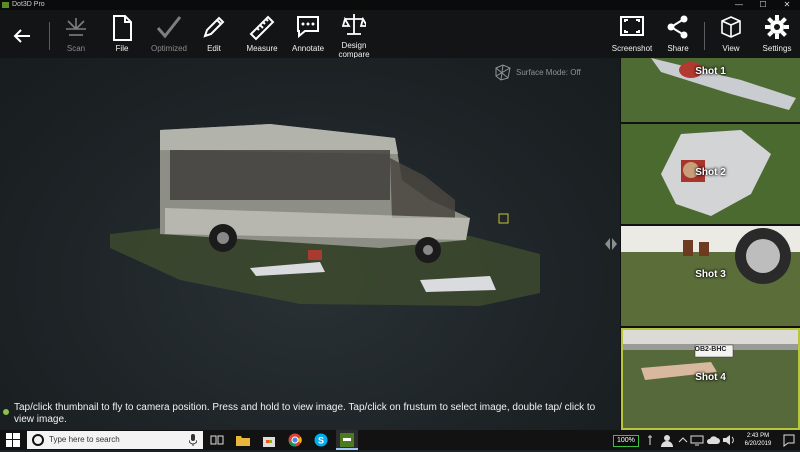 The image size is (800, 452). Describe the element at coordinates (5, 5) in the screenshot. I see `app-icon` at that location.